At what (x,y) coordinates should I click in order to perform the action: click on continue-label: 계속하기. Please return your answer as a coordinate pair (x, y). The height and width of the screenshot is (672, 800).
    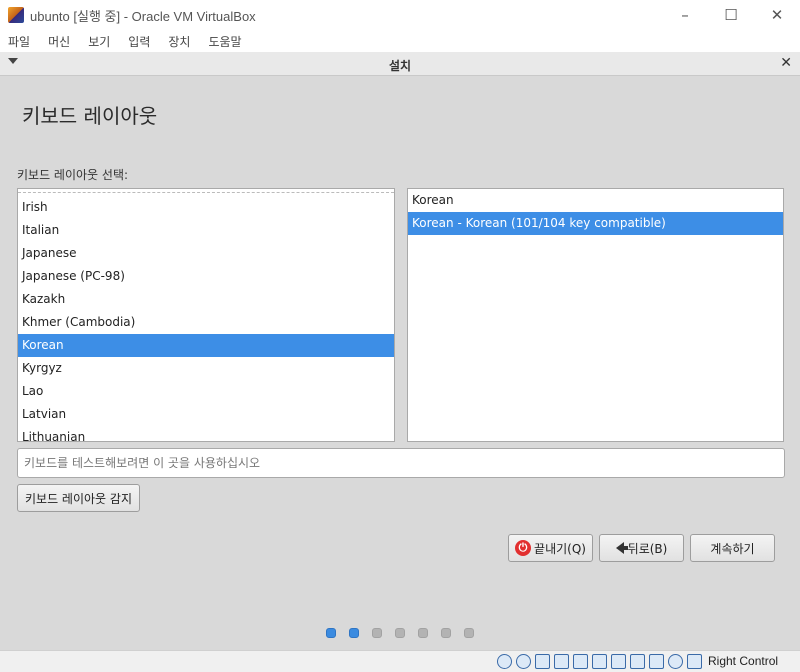
    Looking at the image, I should click on (732, 548).